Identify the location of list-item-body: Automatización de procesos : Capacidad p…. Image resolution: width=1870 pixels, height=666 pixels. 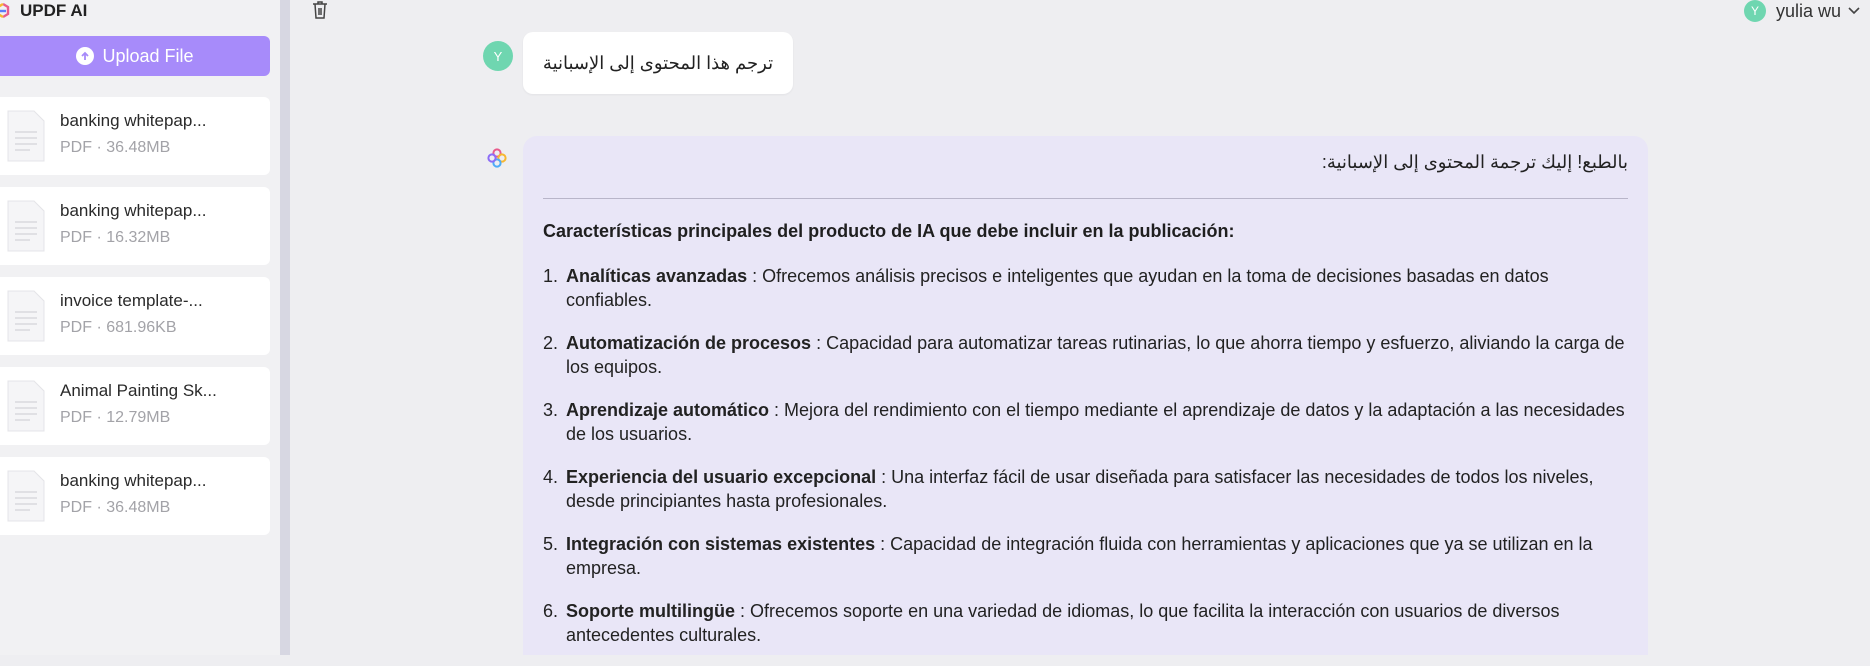
(1097, 355).